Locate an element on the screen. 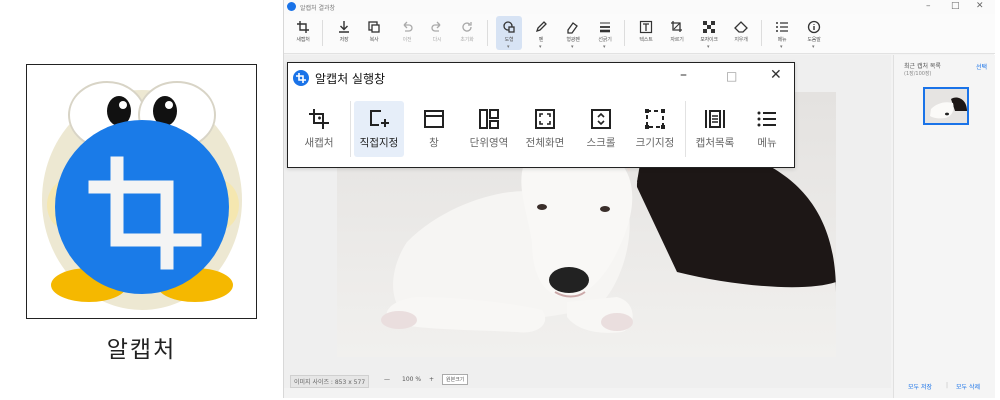 The image size is (1000, 400). redo-icon is located at coordinates (436, 26).